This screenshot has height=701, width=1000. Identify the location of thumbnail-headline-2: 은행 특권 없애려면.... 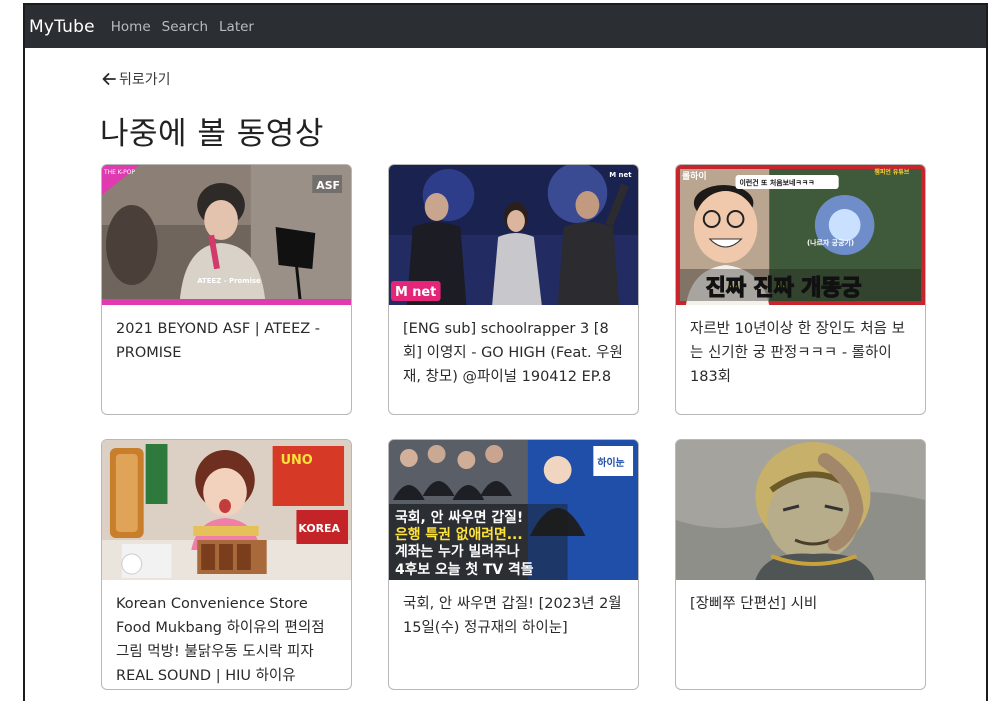
(459, 534).